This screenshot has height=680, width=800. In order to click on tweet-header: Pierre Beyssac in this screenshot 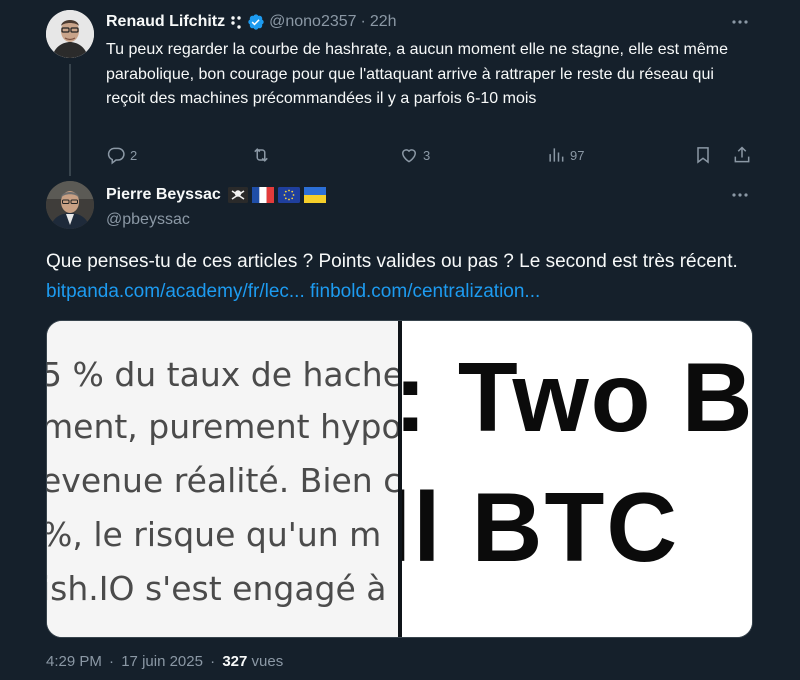, I will do `click(216, 195)`.